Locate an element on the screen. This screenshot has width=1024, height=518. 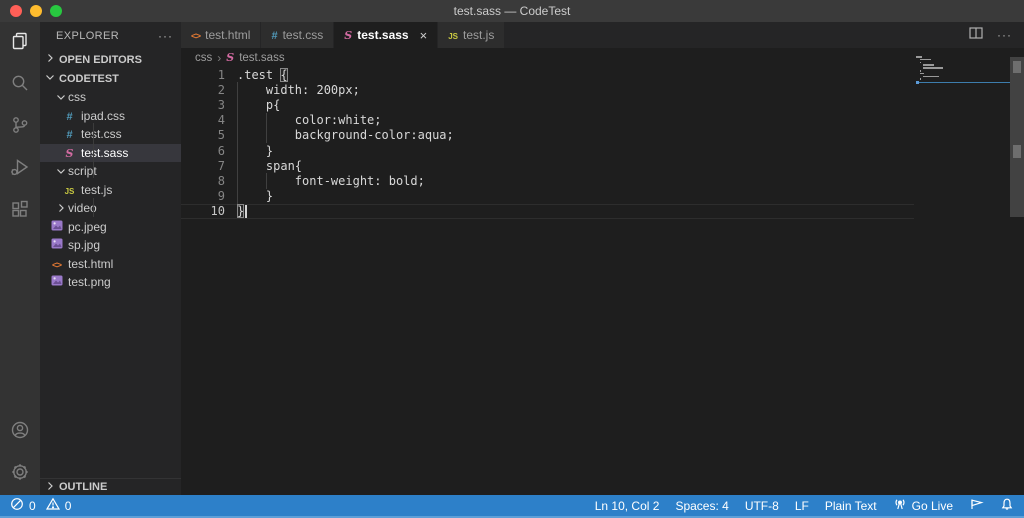
line-number: 5 is located at coordinates (221, 135).